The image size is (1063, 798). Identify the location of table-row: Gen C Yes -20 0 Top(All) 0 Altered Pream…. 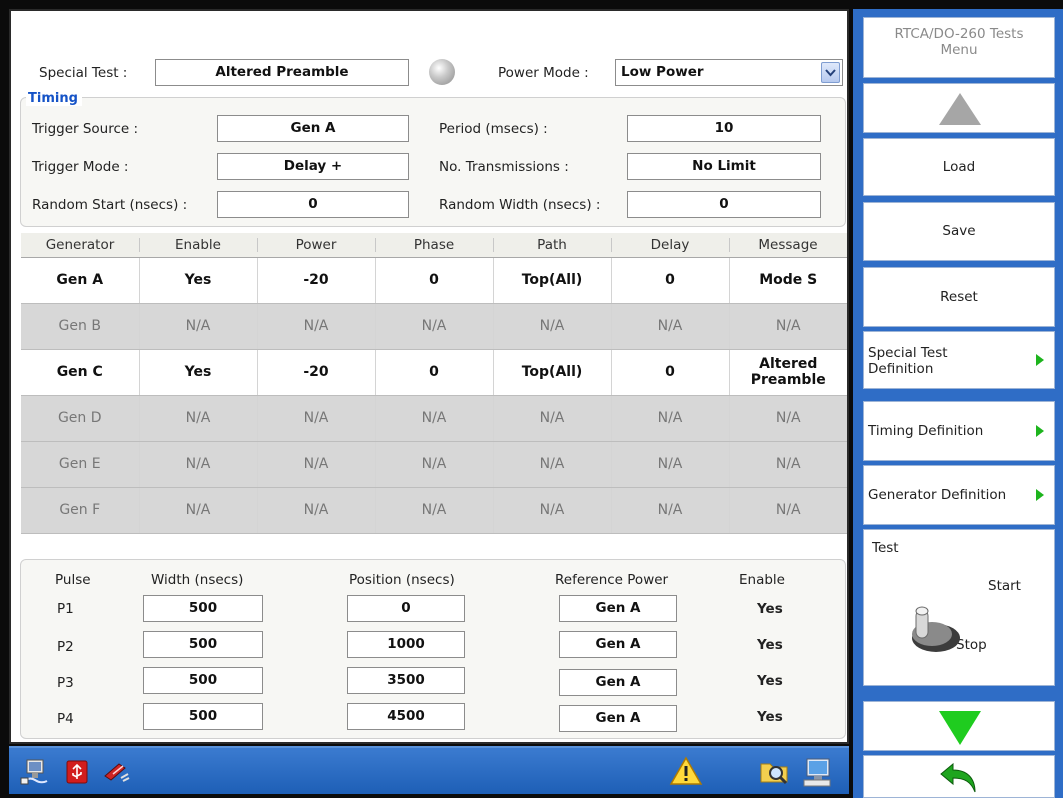
(434, 372).